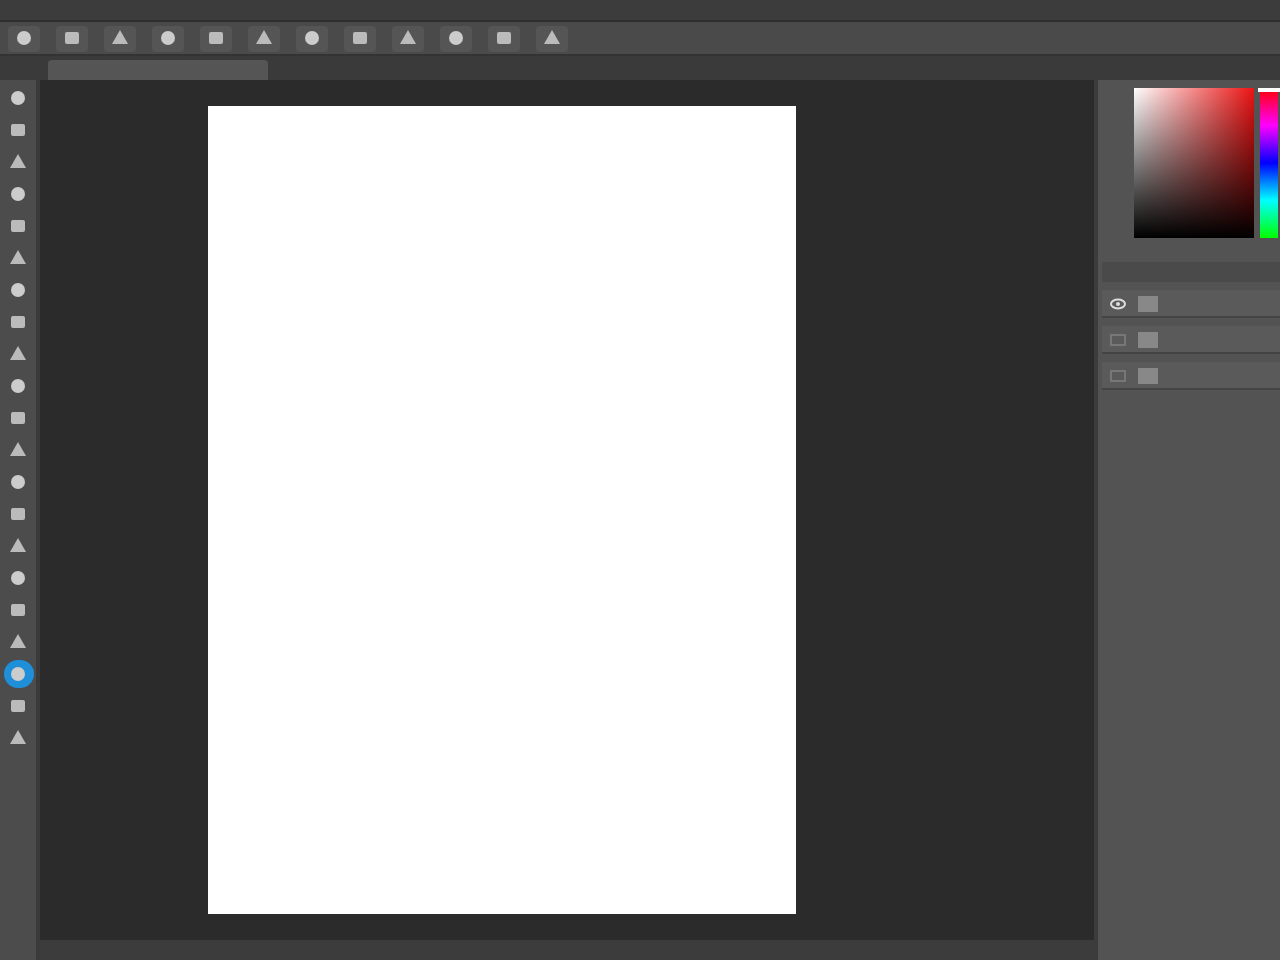 The image size is (1280, 960). I want to click on tool-button, so click(18, 674).